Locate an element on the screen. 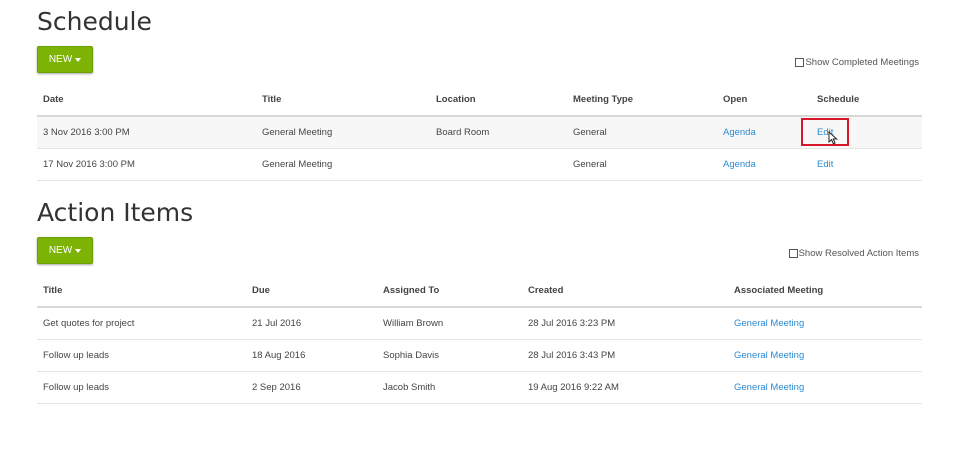 This screenshot has width=953, height=476. new-meeting-label: NEW is located at coordinates (60, 59).